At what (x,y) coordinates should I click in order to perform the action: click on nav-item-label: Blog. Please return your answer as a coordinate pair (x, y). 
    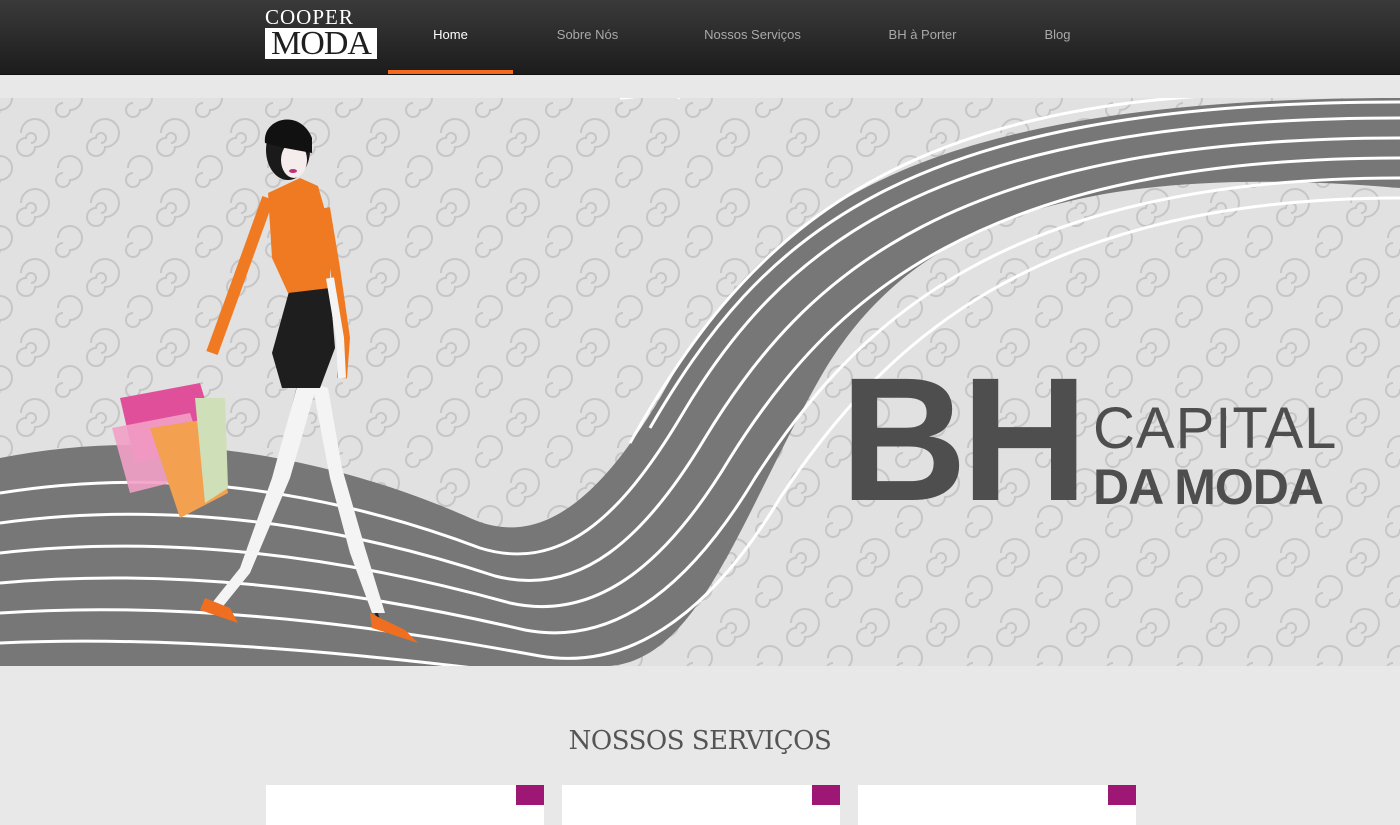
    Looking at the image, I should click on (1057, 34).